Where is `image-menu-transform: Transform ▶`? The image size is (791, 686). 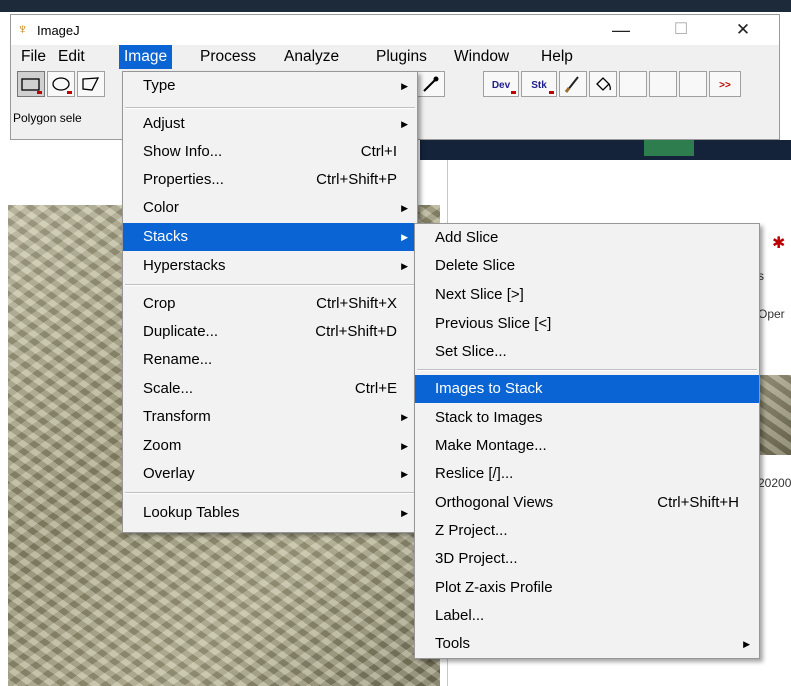 image-menu-transform: Transform ▶ is located at coordinates (270, 417).